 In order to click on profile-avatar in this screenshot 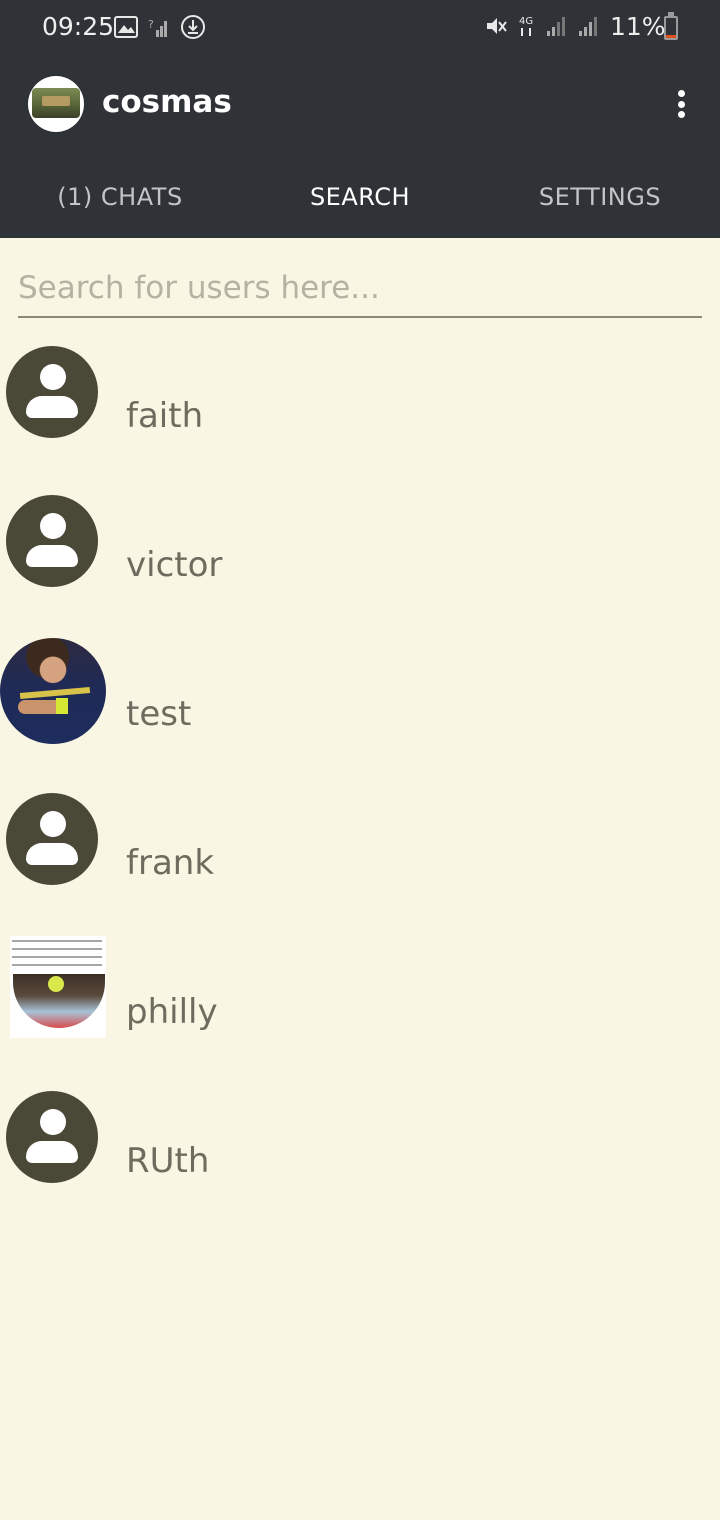, I will do `click(56, 104)`.